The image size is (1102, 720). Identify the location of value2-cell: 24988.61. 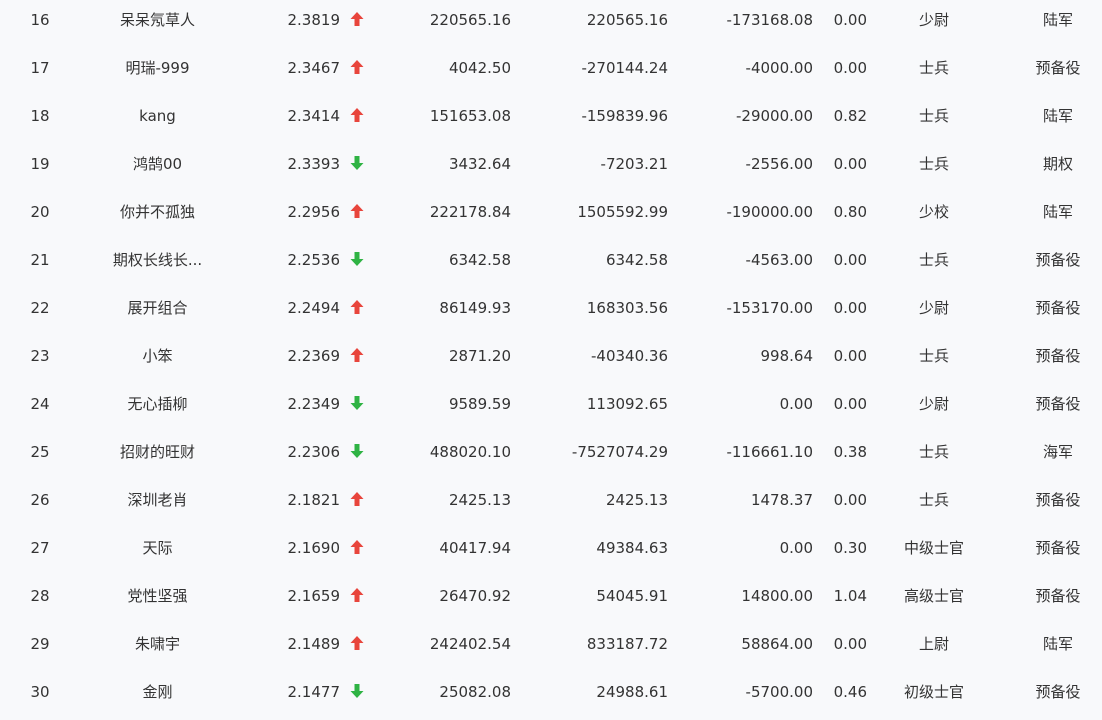
(632, 692).